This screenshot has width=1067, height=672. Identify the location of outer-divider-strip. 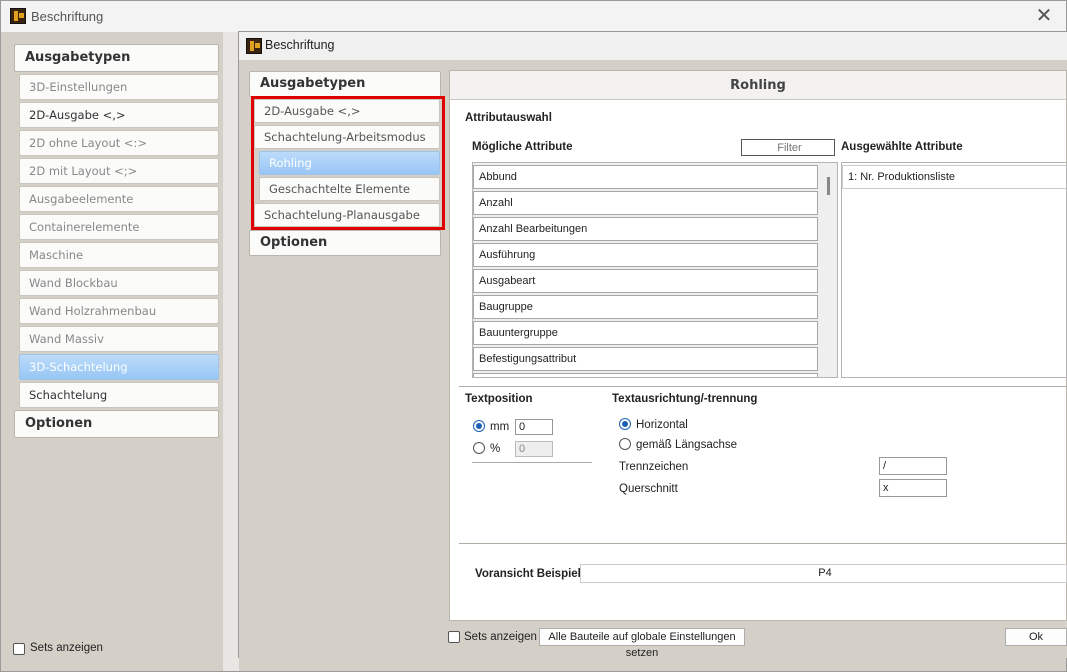
(231, 351).